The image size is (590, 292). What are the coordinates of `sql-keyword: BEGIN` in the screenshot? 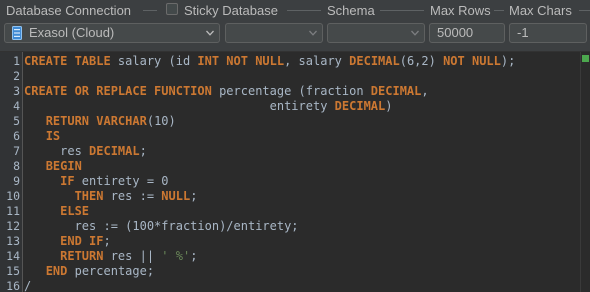 It's located at (63, 166).